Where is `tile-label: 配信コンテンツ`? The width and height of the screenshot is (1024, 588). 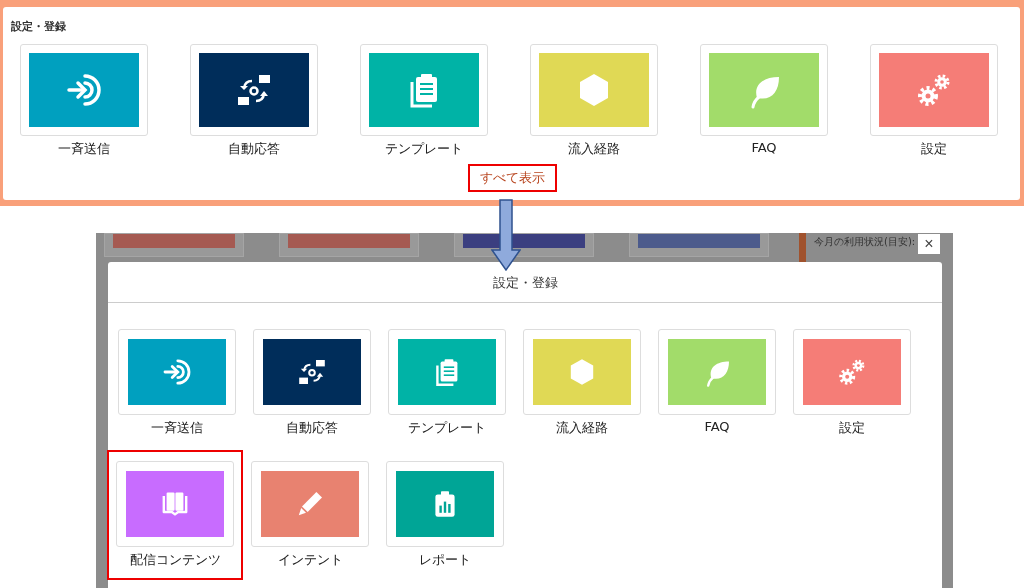 tile-label: 配信コンテンツ is located at coordinates (175, 560).